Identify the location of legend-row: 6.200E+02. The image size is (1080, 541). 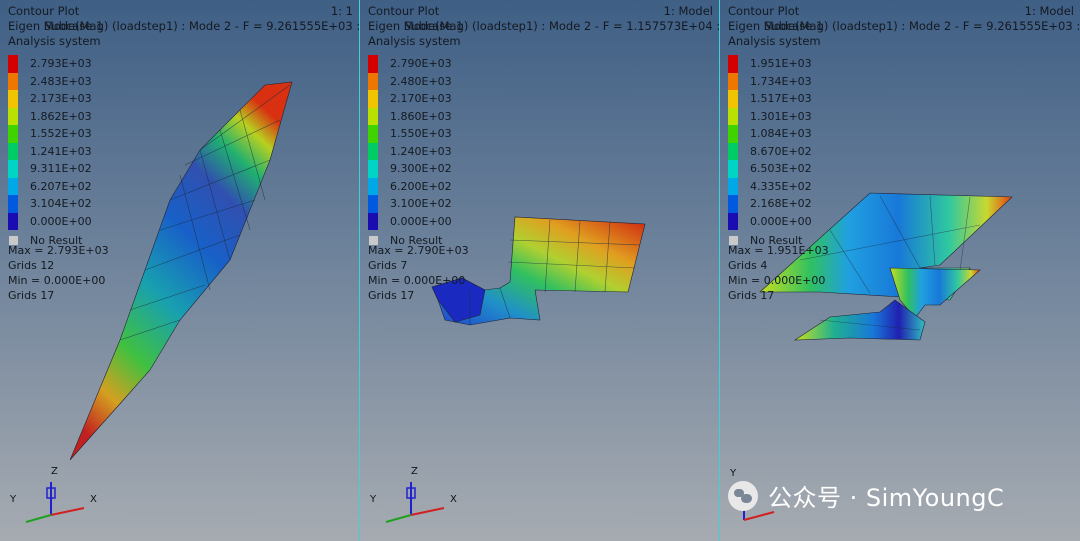
(410, 186).